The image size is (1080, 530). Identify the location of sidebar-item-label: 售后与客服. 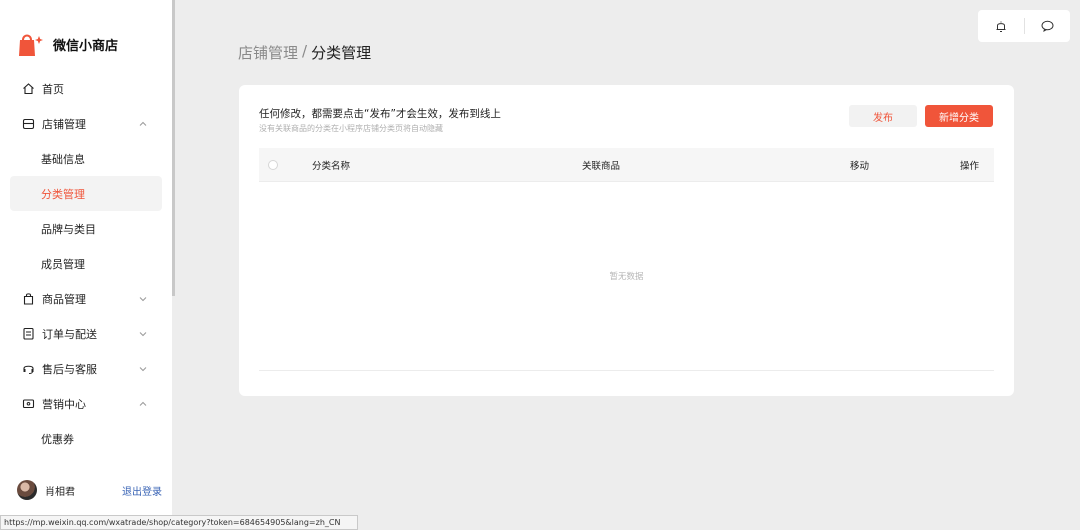
(69, 369).